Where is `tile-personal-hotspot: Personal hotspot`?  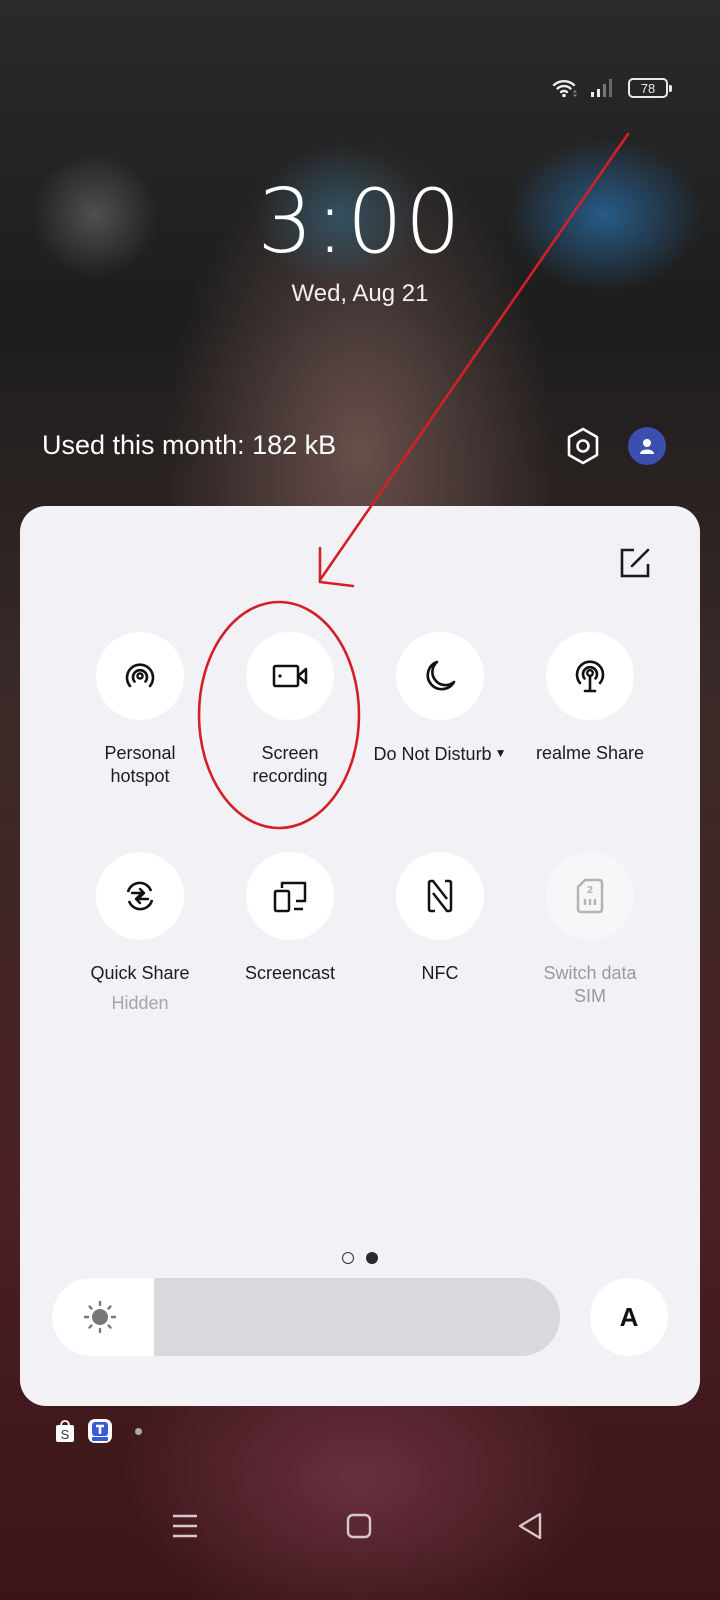
tile-personal-hotspot: Personal hotspot is located at coordinates (140, 742).